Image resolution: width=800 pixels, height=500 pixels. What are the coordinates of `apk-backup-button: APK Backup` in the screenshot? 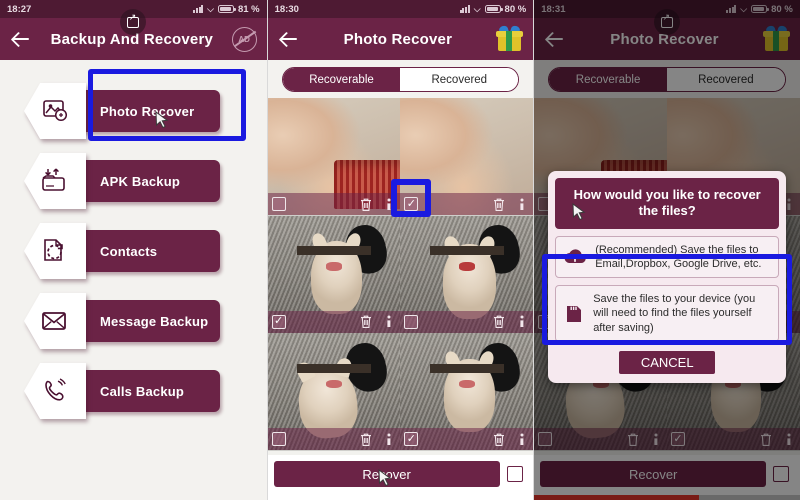 It's located at (146, 181).